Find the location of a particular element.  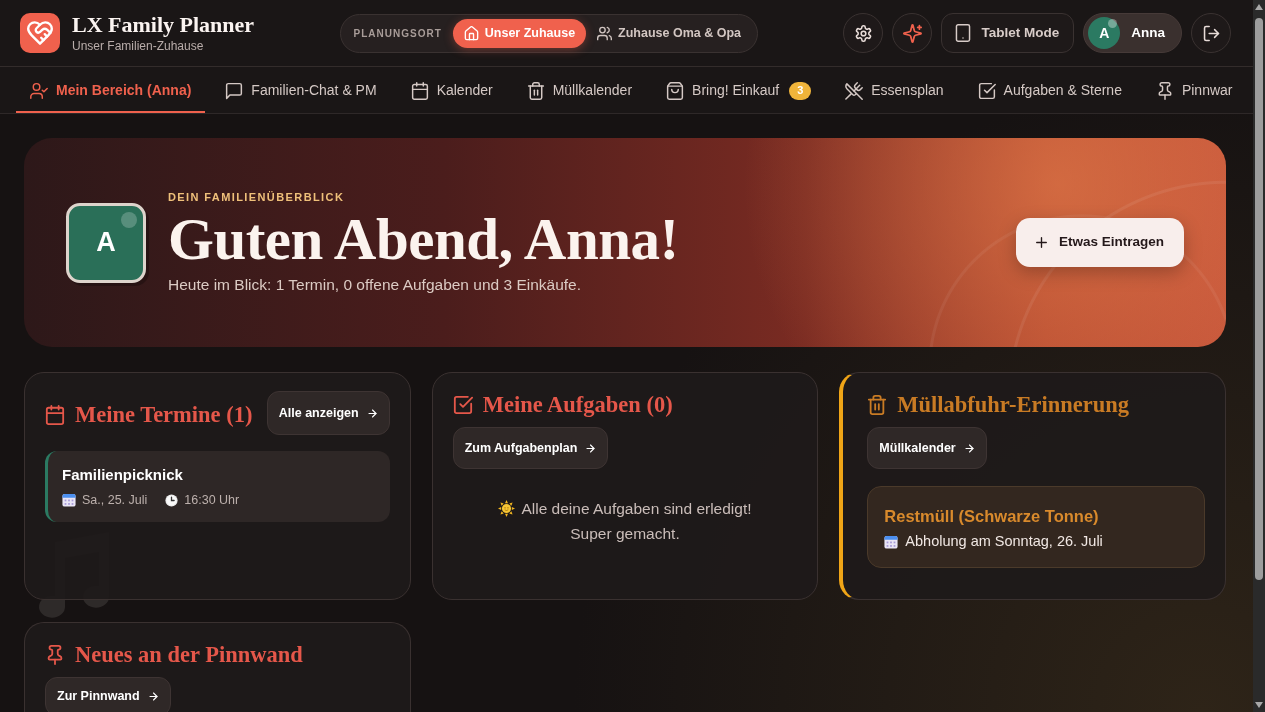

settings-button is located at coordinates (863, 33).